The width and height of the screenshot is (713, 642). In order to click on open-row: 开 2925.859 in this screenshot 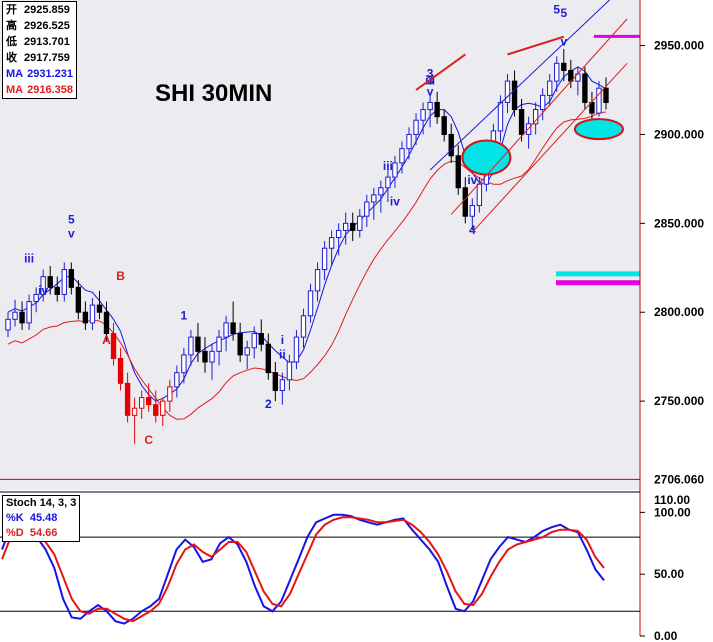, I will do `click(39, 10)`.